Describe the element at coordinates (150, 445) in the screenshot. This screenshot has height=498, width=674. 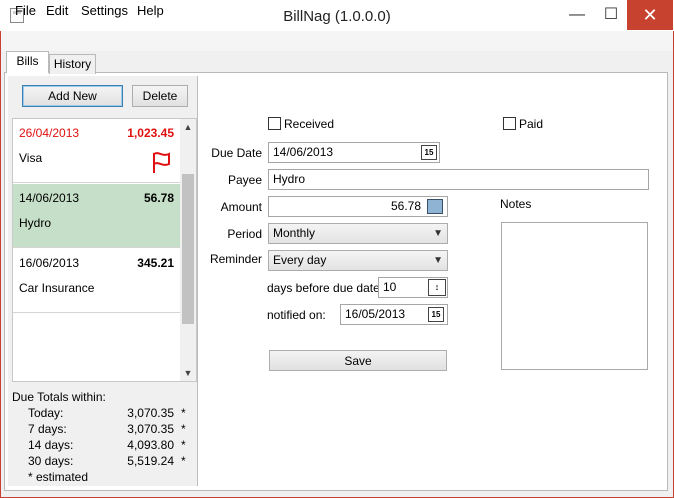
I see `total-value-14-days: 4,093.80` at that location.